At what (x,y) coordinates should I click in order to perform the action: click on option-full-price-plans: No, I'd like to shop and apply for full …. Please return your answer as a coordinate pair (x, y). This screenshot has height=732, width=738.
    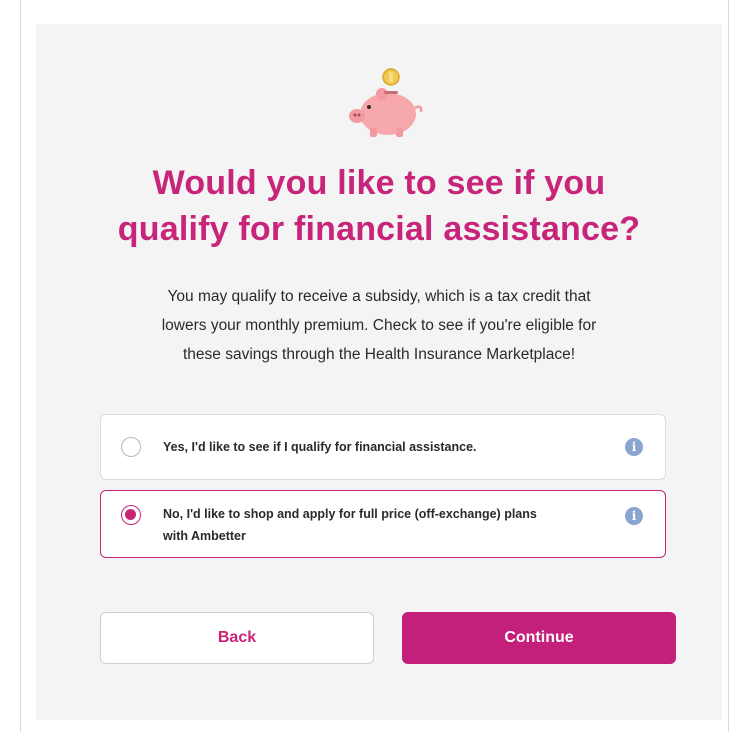
    Looking at the image, I should click on (383, 524).